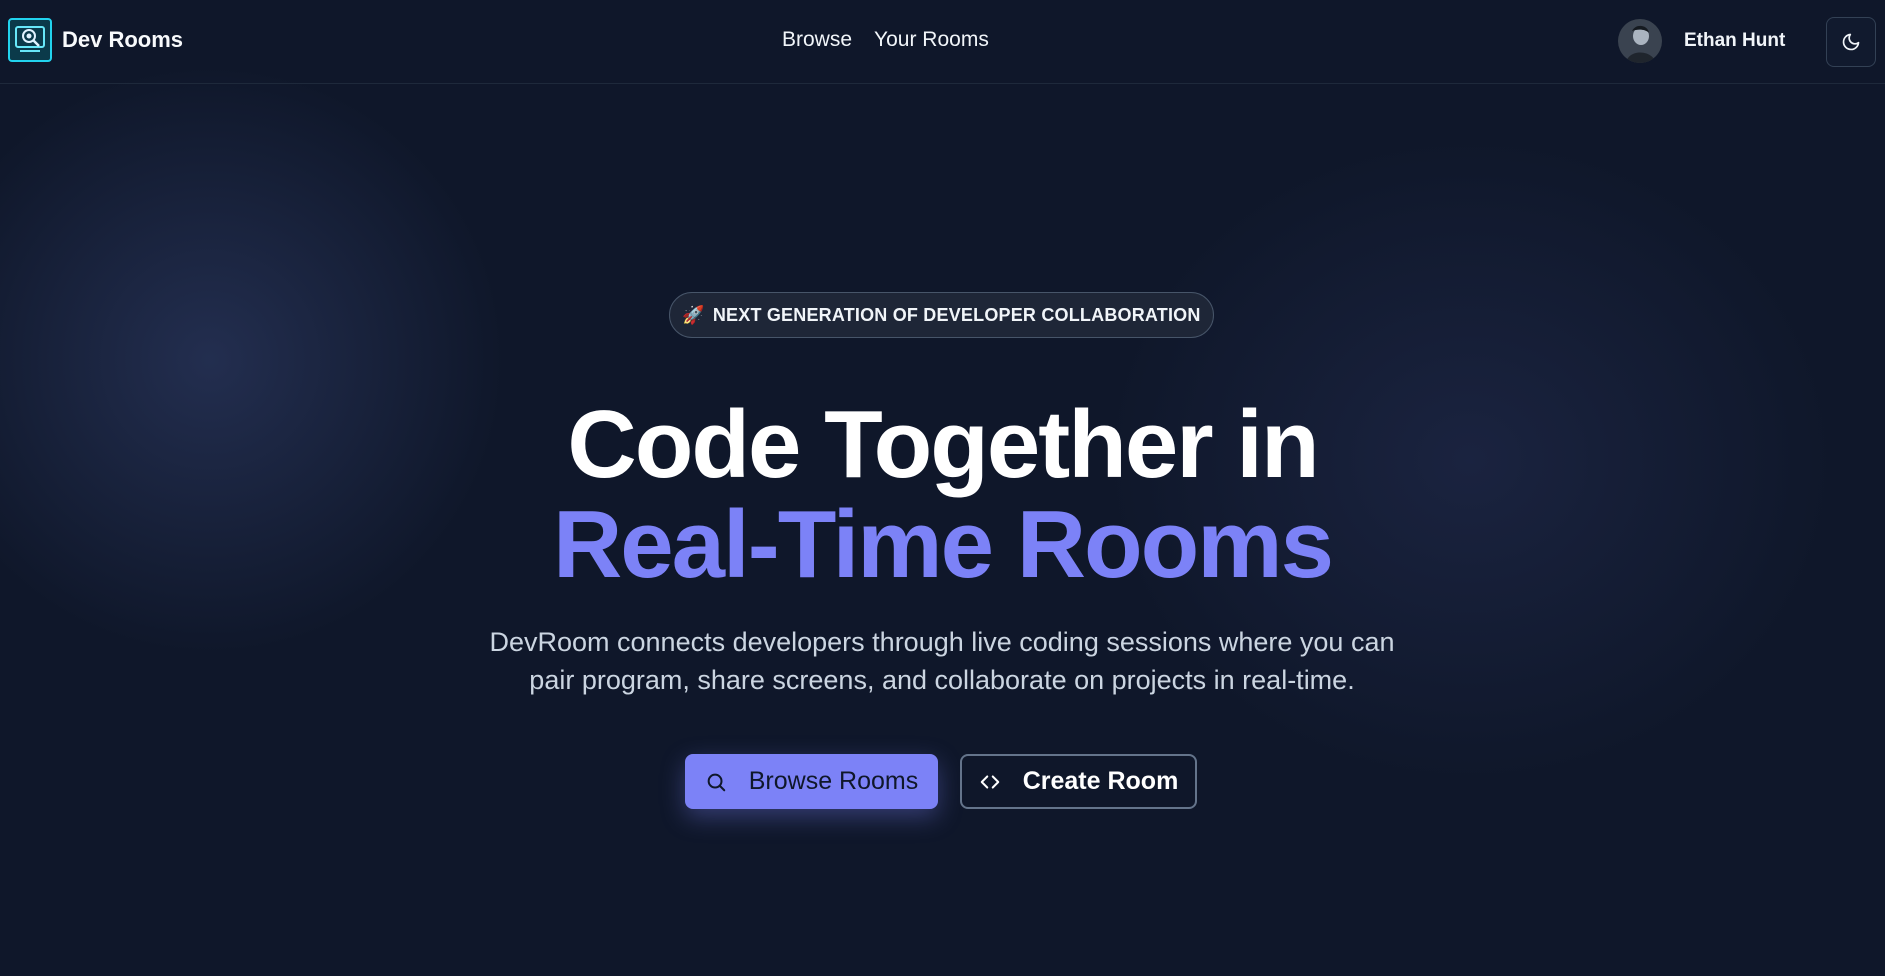 The height and width of the screenshot is (976, 1885). I want to click on user-avatar, so click(1640, 41).